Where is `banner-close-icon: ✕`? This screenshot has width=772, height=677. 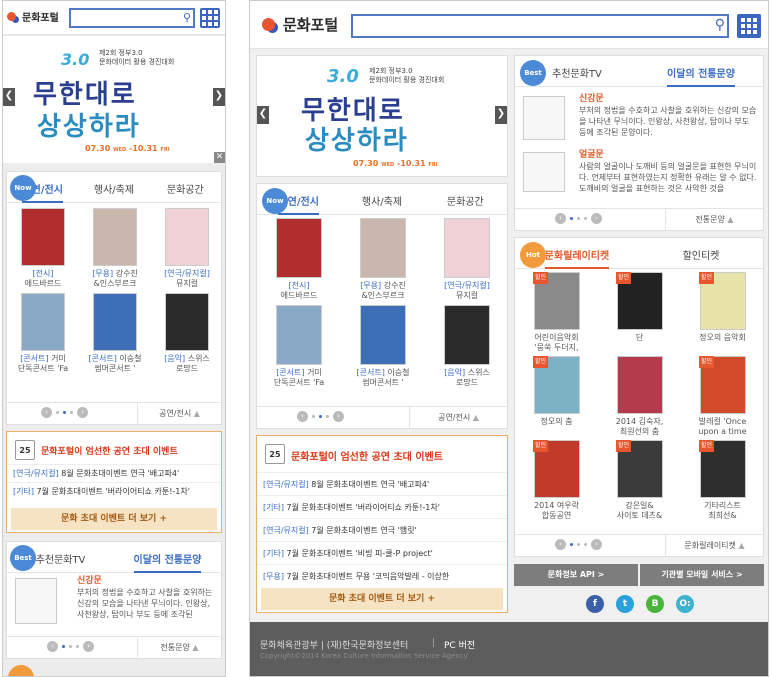
banner-close-icon: ✕ is located at coordinates (219, 157).